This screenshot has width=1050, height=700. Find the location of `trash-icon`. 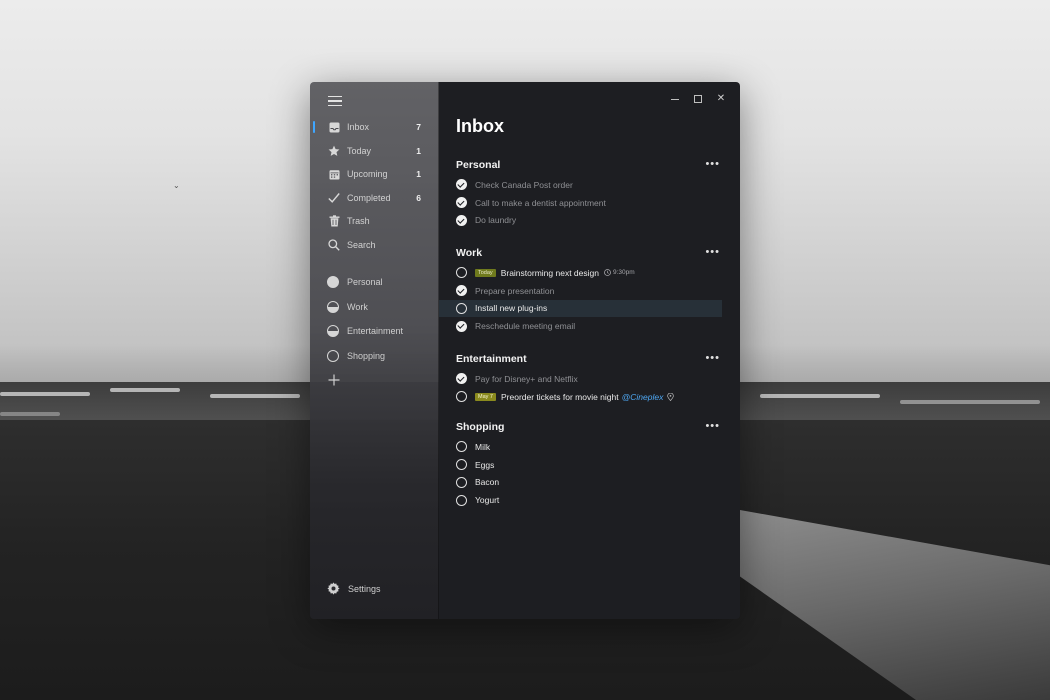

trash-icon is located at coordinates (334, 221).